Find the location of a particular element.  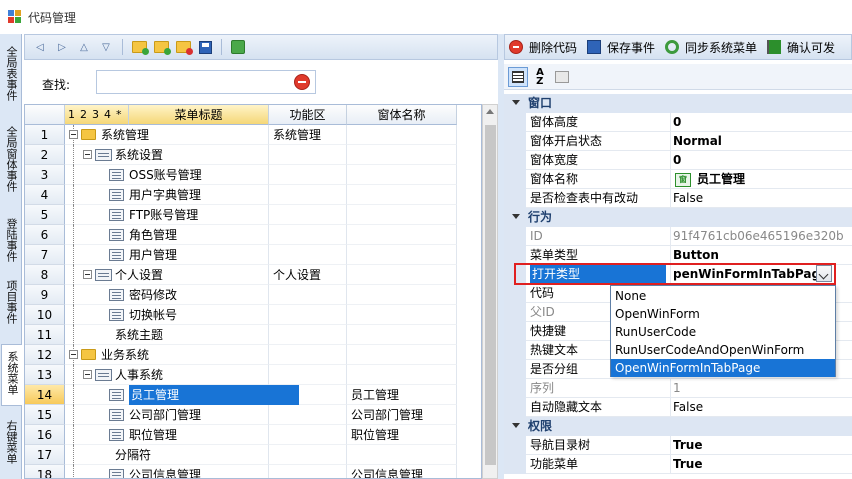

vtab-global-form-events: 全局窗体事件 is located at coordinates (11, 164).